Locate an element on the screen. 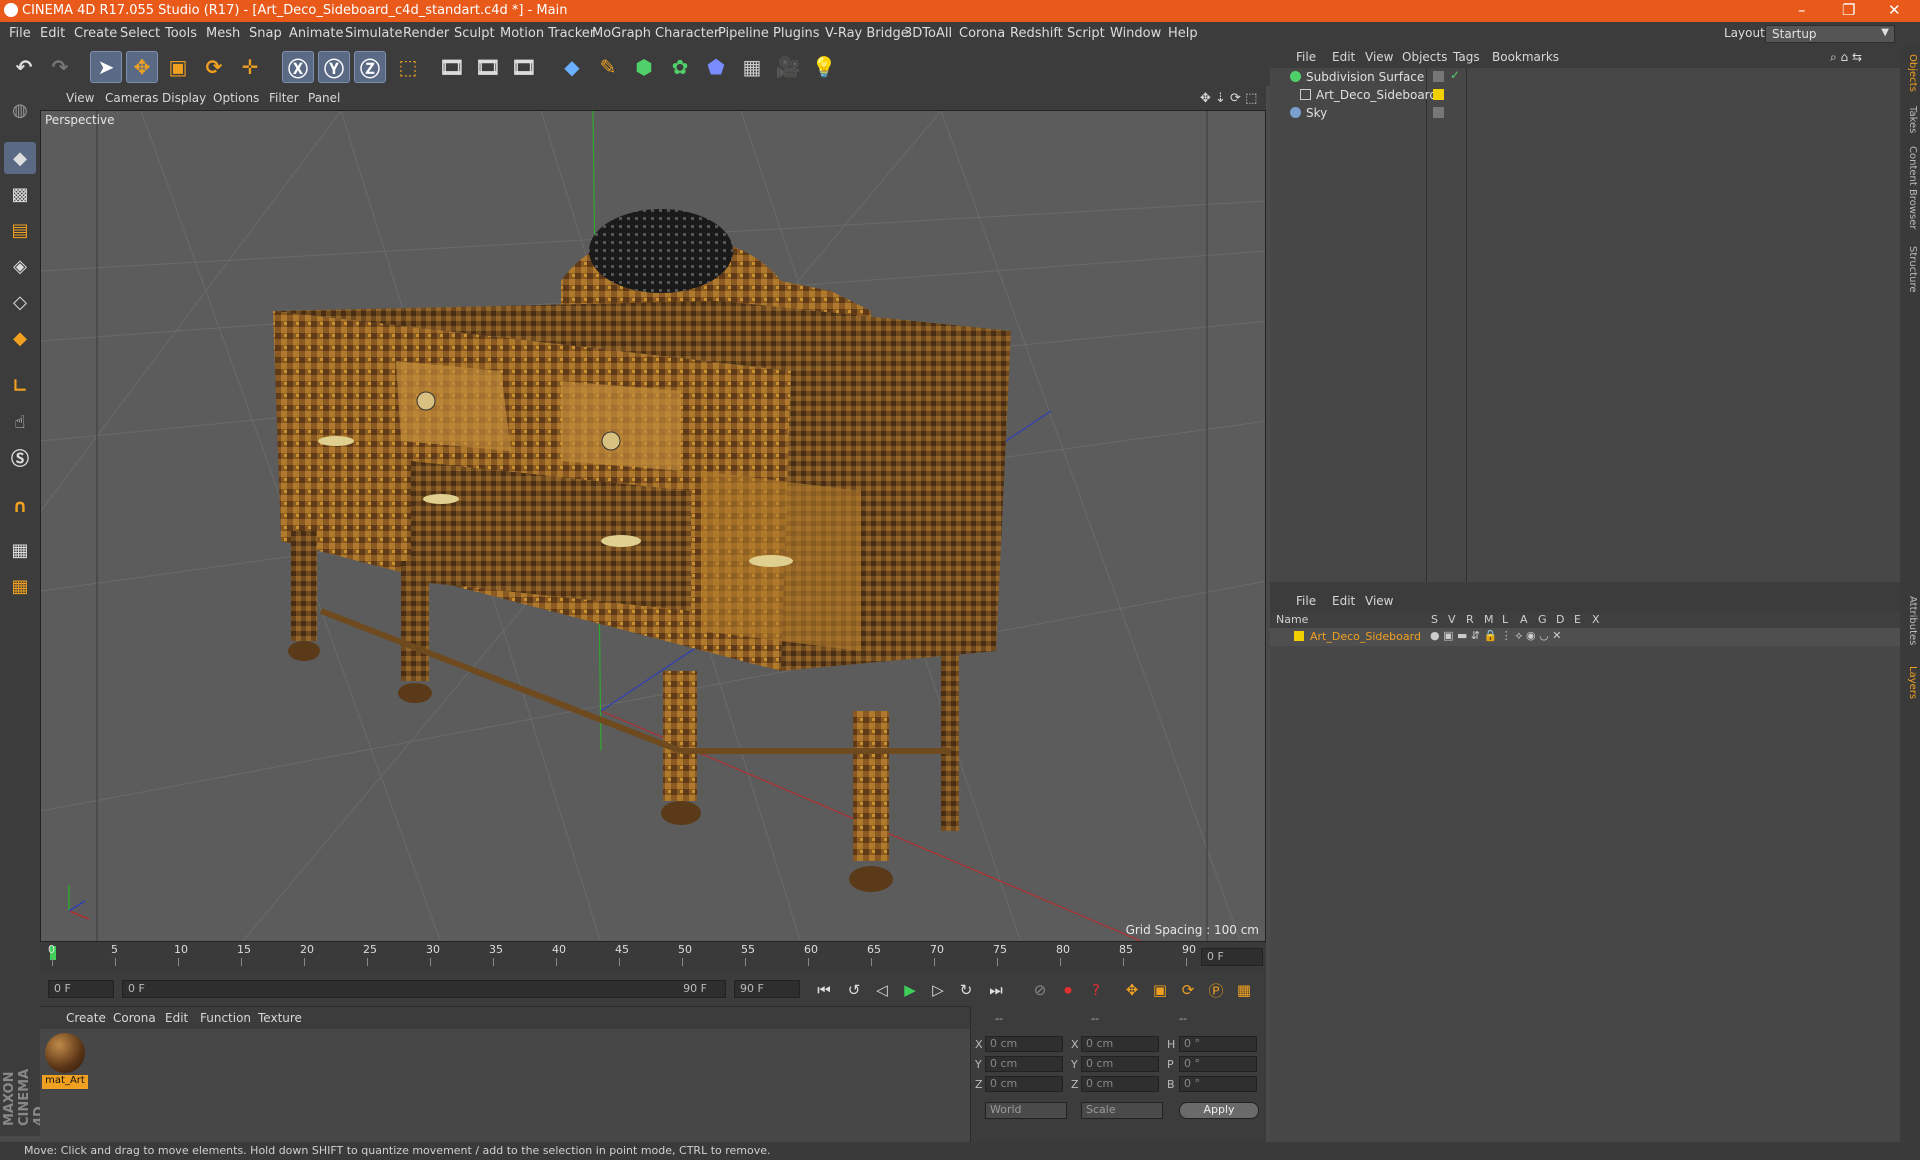  objects-menu-bookmarks: Bookmarks is located at coordinates (1525, 57).